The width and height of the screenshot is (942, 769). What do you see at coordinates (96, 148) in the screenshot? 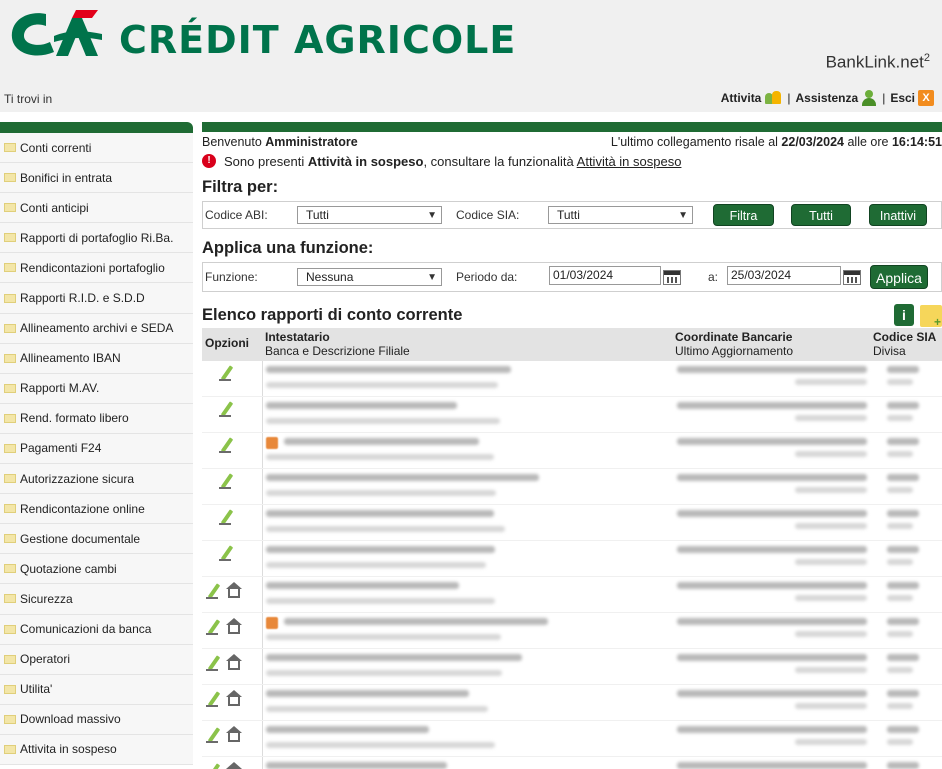
I see `sidebar-item: Conti correnti` at bounding box center [96, 148].